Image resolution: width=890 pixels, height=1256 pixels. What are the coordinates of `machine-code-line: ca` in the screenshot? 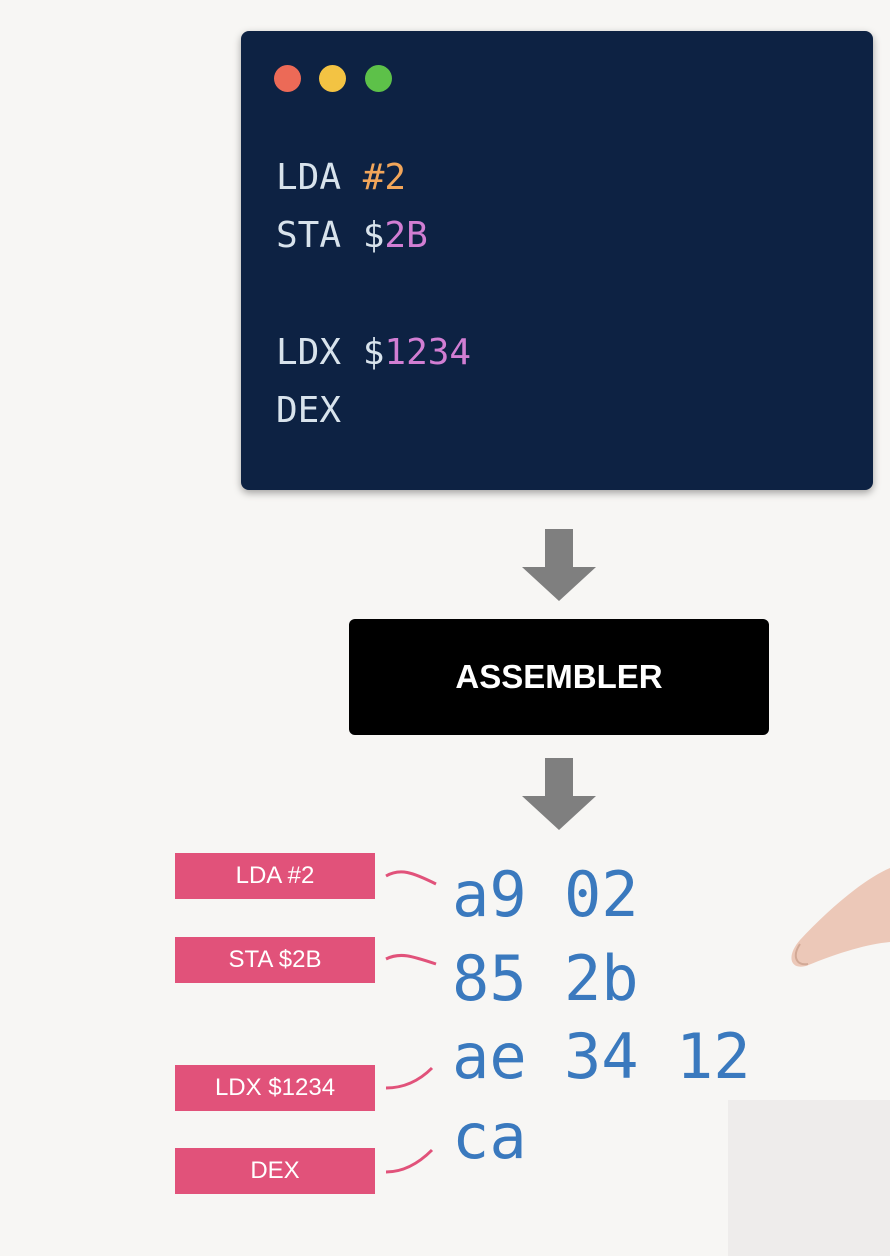 It's located at (489, 1136).